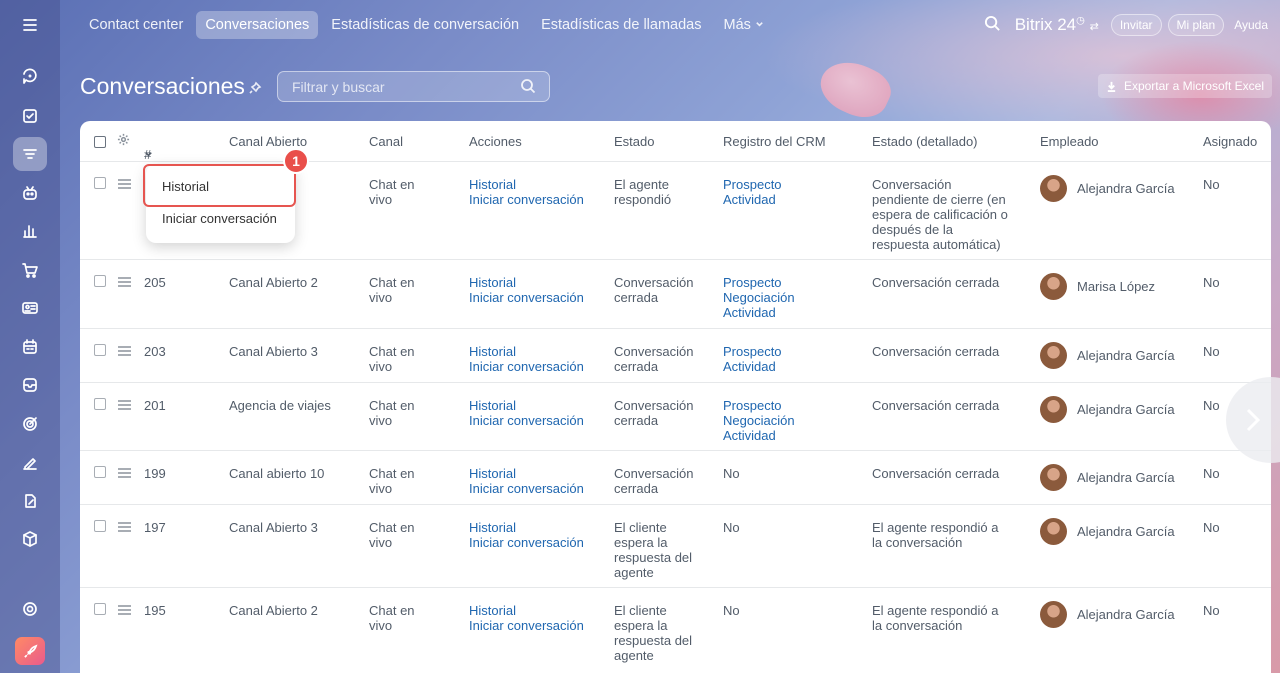 This screenshot has height=673, width=1280. Describe the element at coordinates (634, 141) in the screenshot. I see `column-estado: Estado` at that location.